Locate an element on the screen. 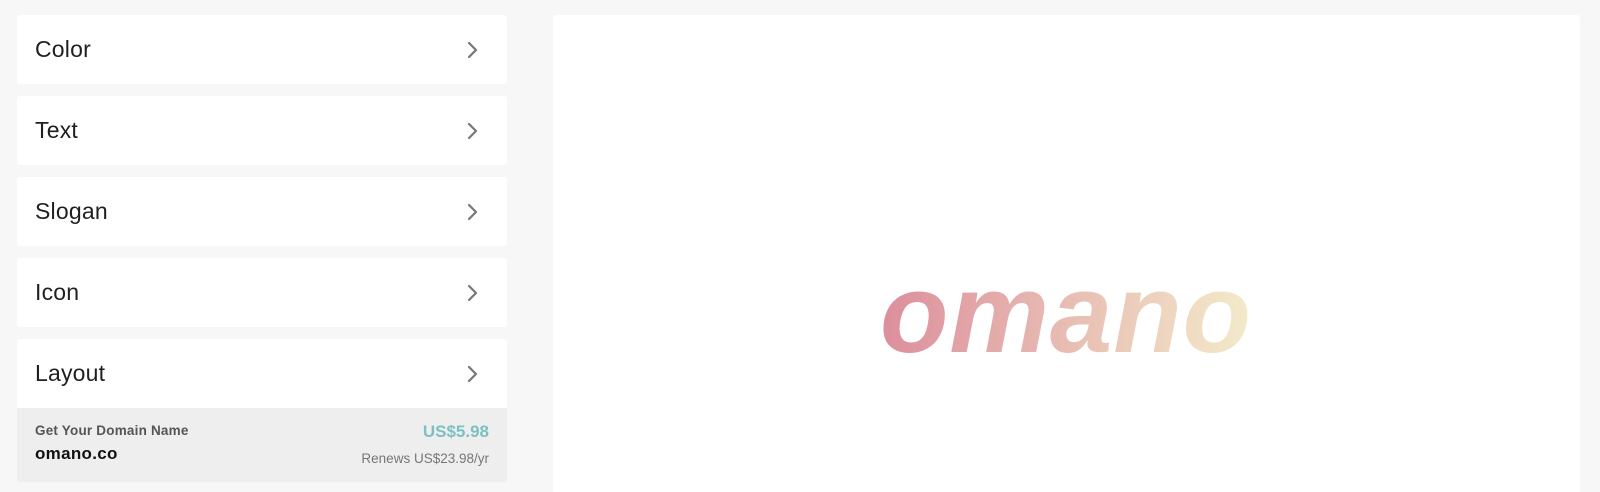  logo-preview-svg: omano is located at coordinates (1066, 313).